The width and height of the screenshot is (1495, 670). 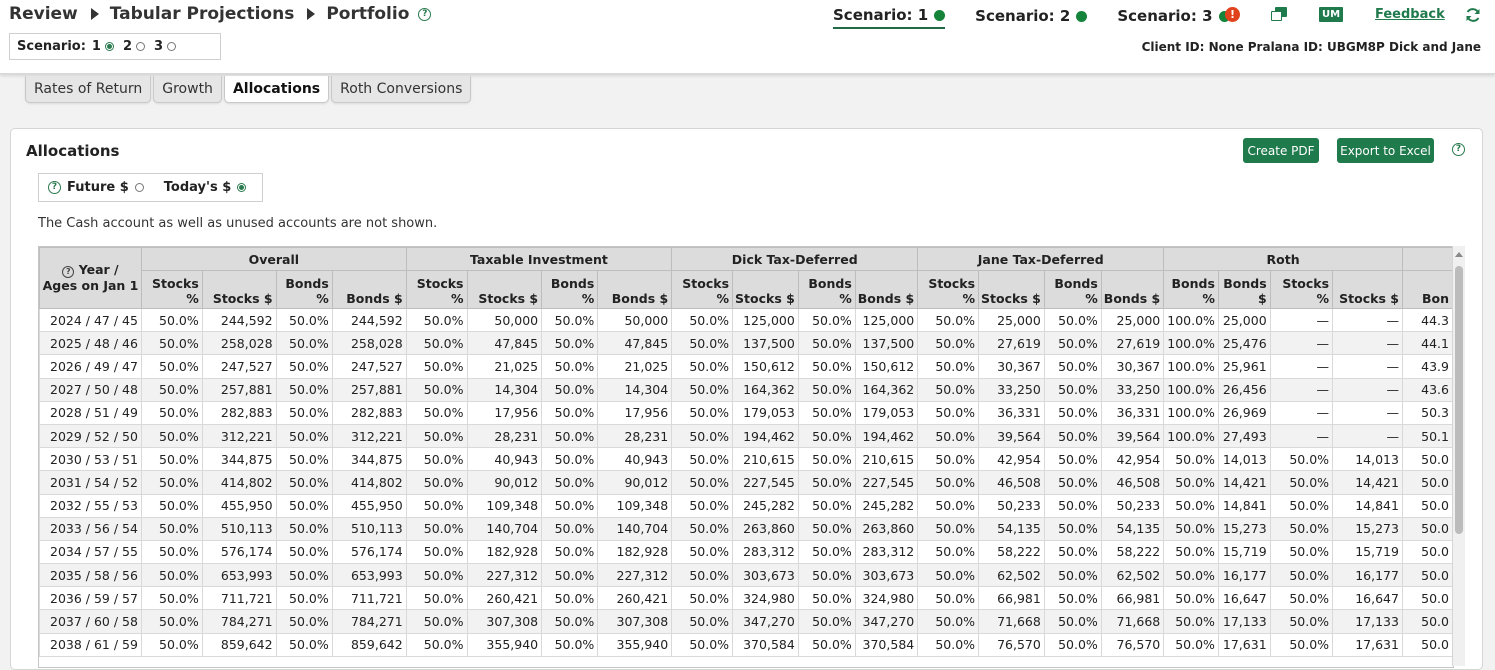 I want to click on table-cell: 90,012, so click(x=635, y=482).